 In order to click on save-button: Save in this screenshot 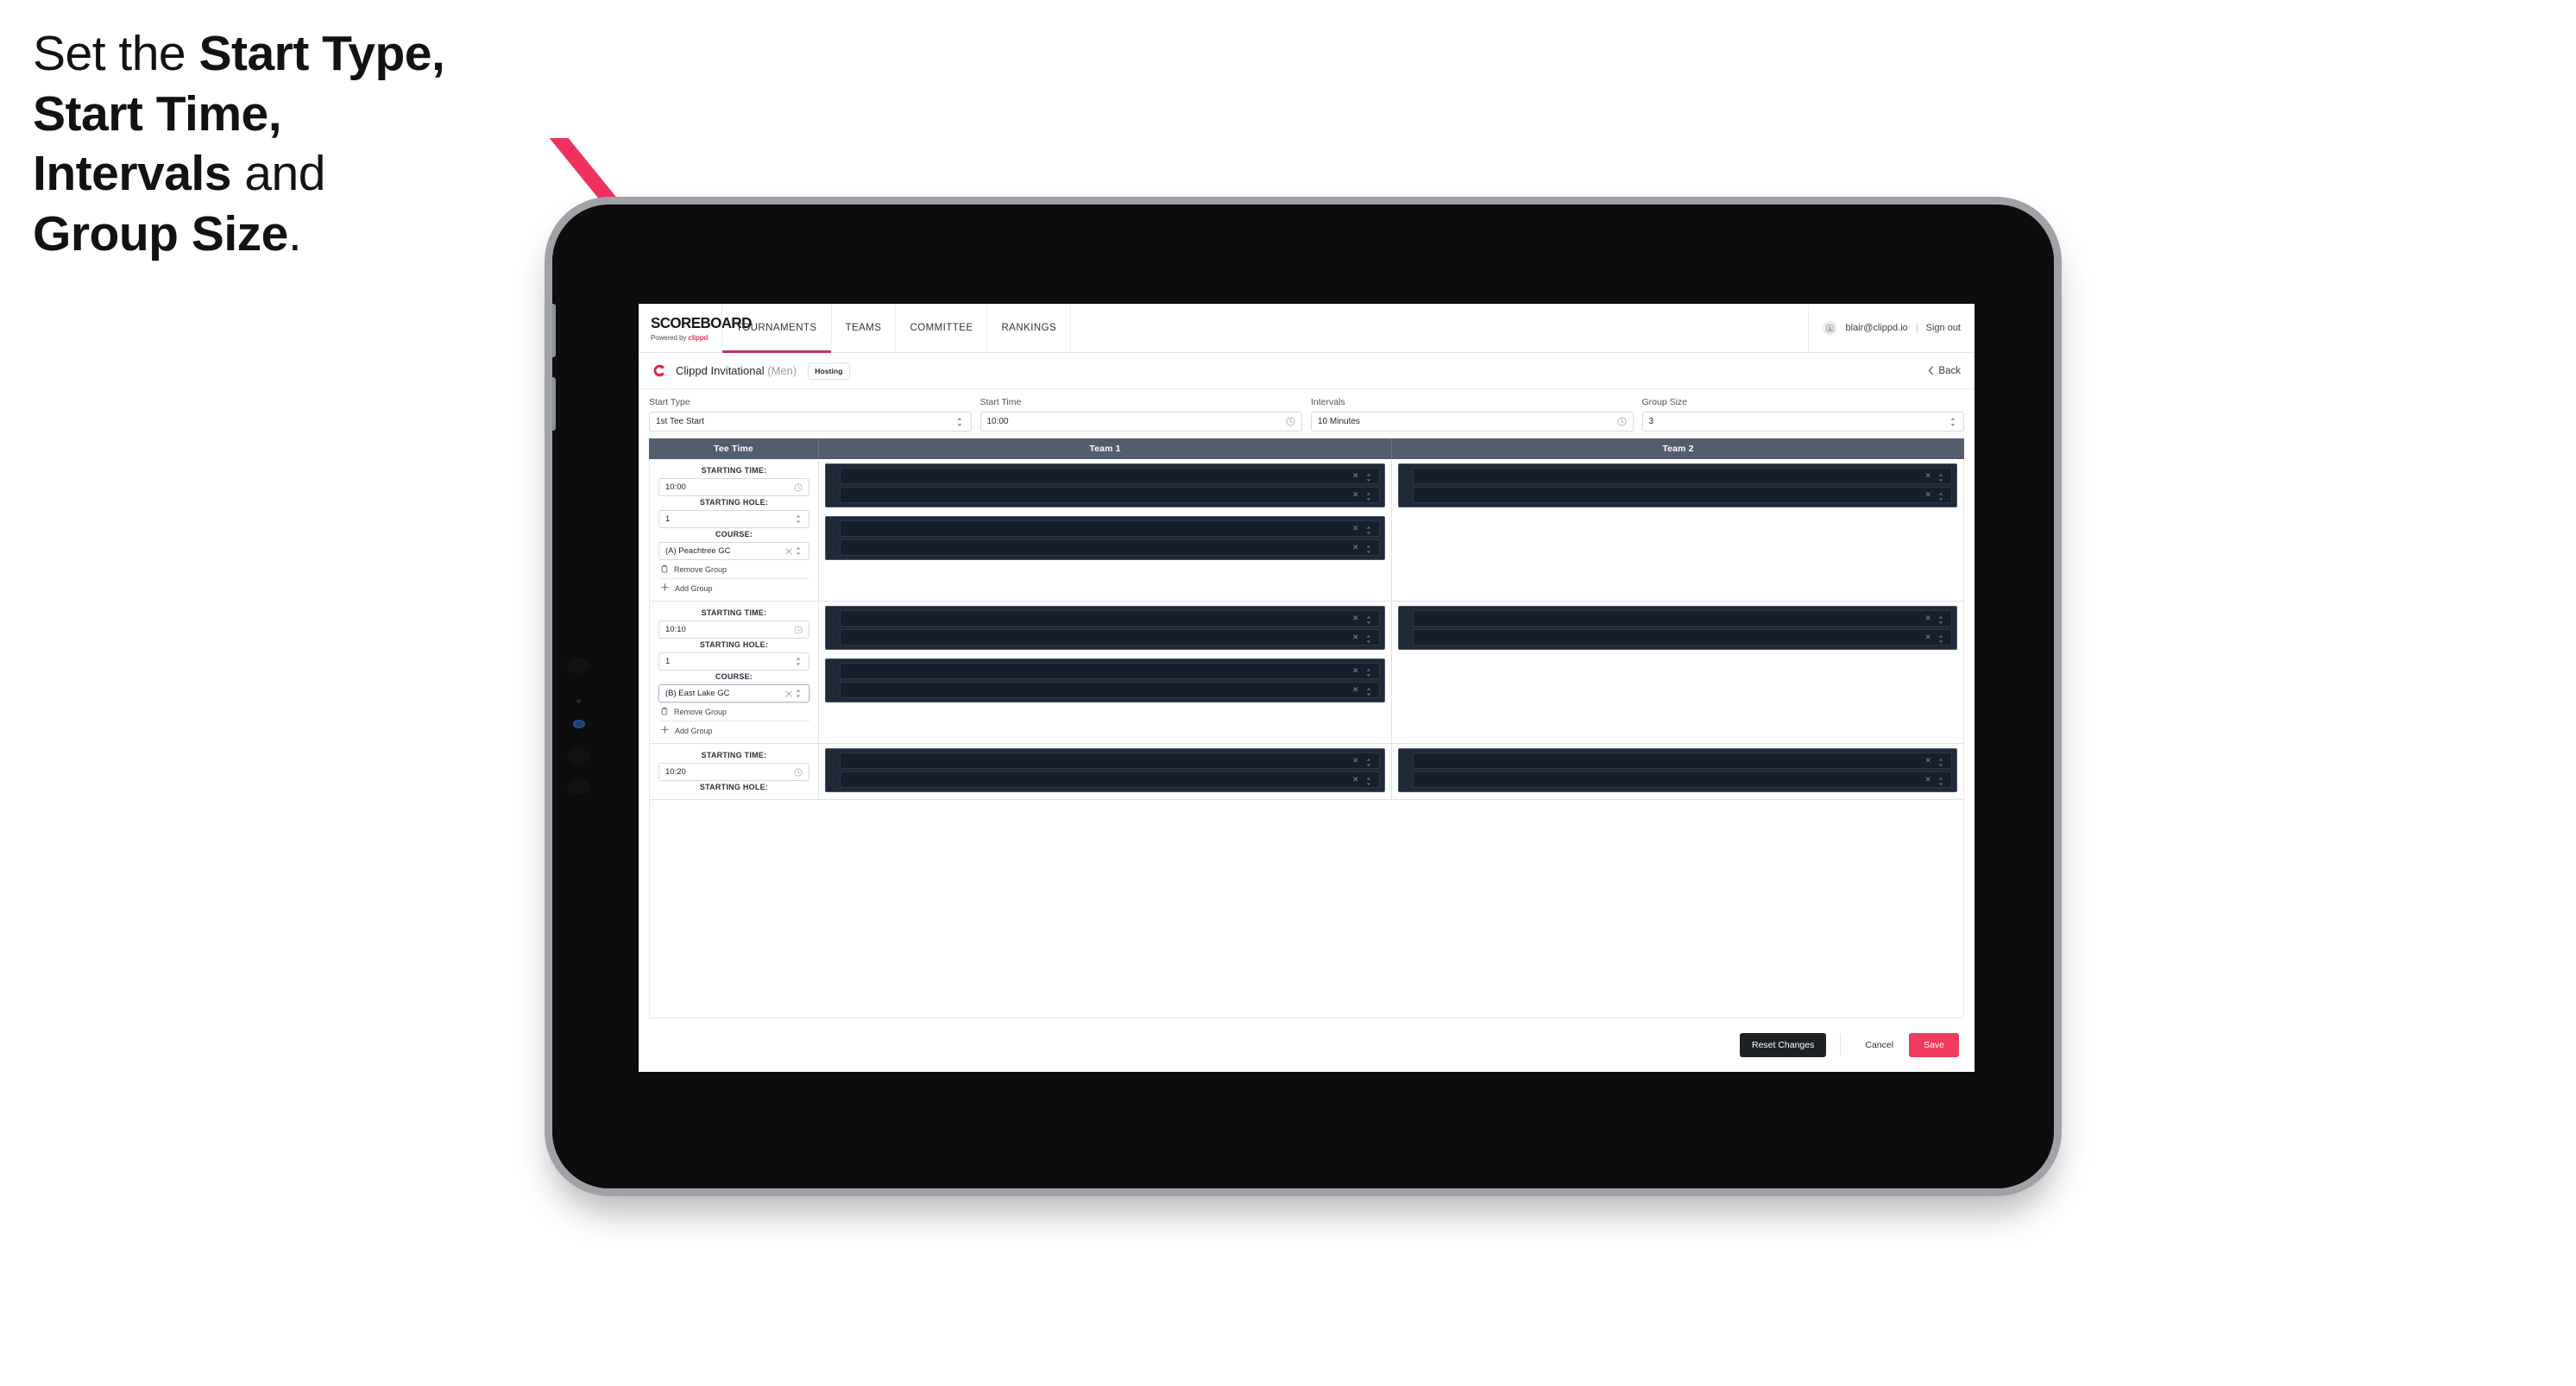, I will do `click(1934, 1045)`.